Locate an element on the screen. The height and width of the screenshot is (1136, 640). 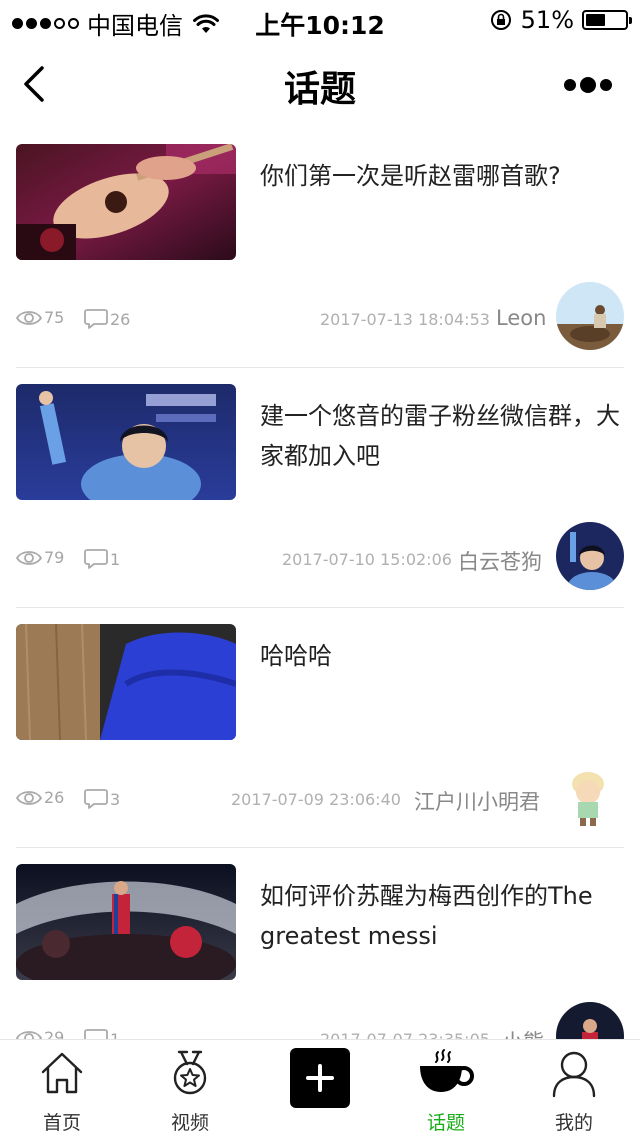
home-icon is located at coordinates (62, 1073).